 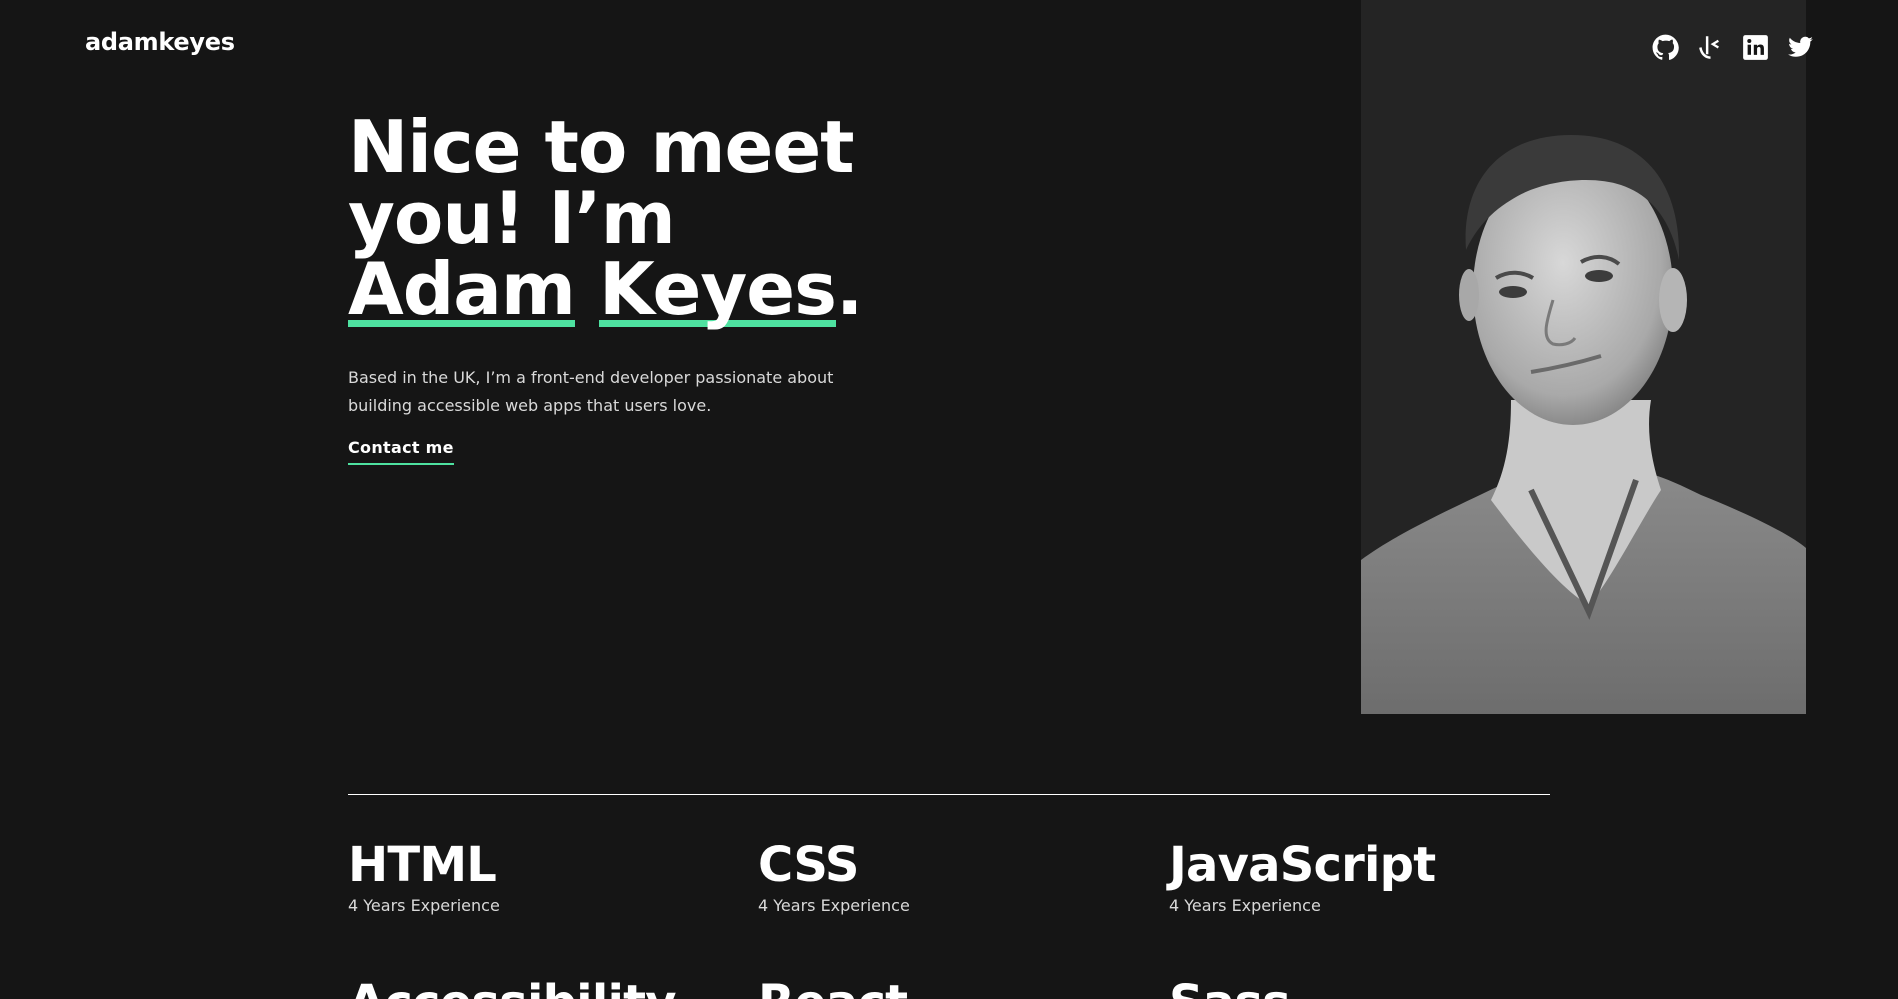 I want to click on skill-react: React, so click(x=833, y=986).